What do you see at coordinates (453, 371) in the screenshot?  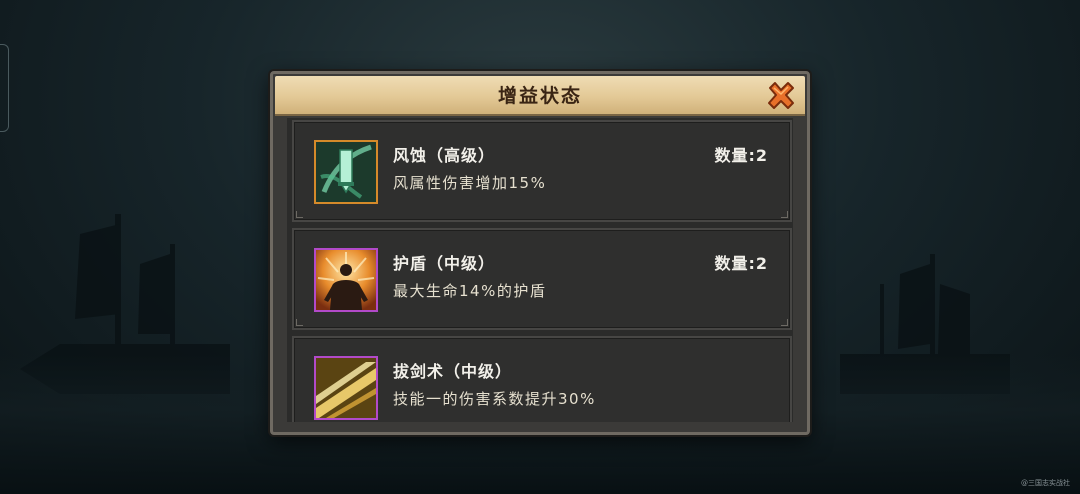 I see `buff-name: 拔剑术（中级）` at bounding box center [453, 371].